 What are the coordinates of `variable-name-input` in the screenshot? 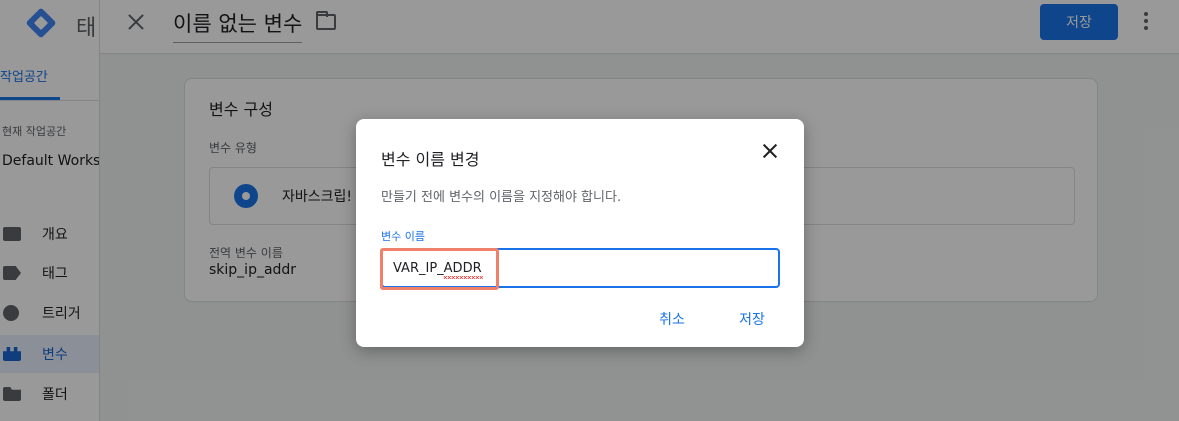 It's located at (580, 268).